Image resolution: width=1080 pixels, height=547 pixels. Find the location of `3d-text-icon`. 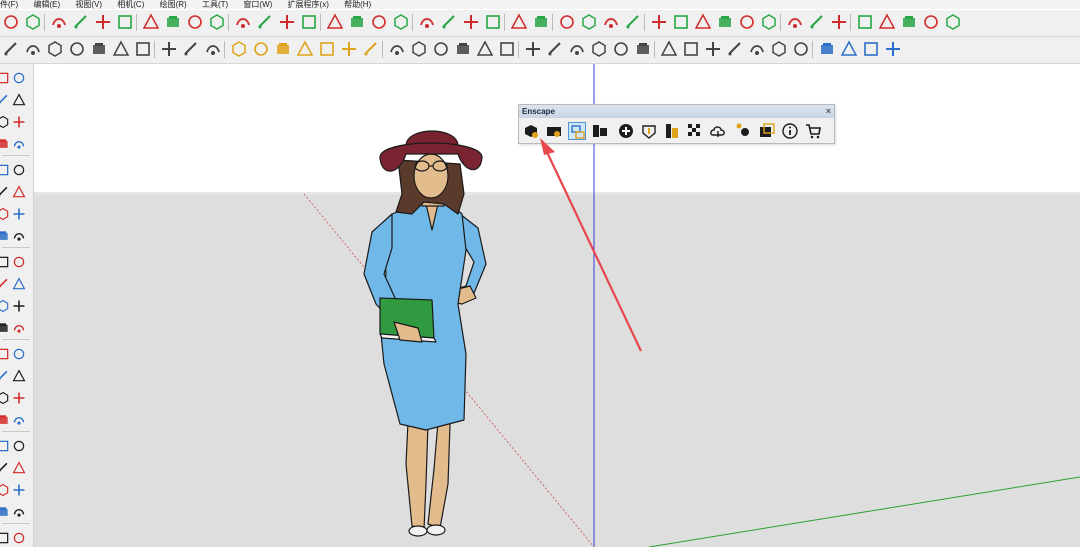

3d-text-icon is located at coordinates (371, 49).